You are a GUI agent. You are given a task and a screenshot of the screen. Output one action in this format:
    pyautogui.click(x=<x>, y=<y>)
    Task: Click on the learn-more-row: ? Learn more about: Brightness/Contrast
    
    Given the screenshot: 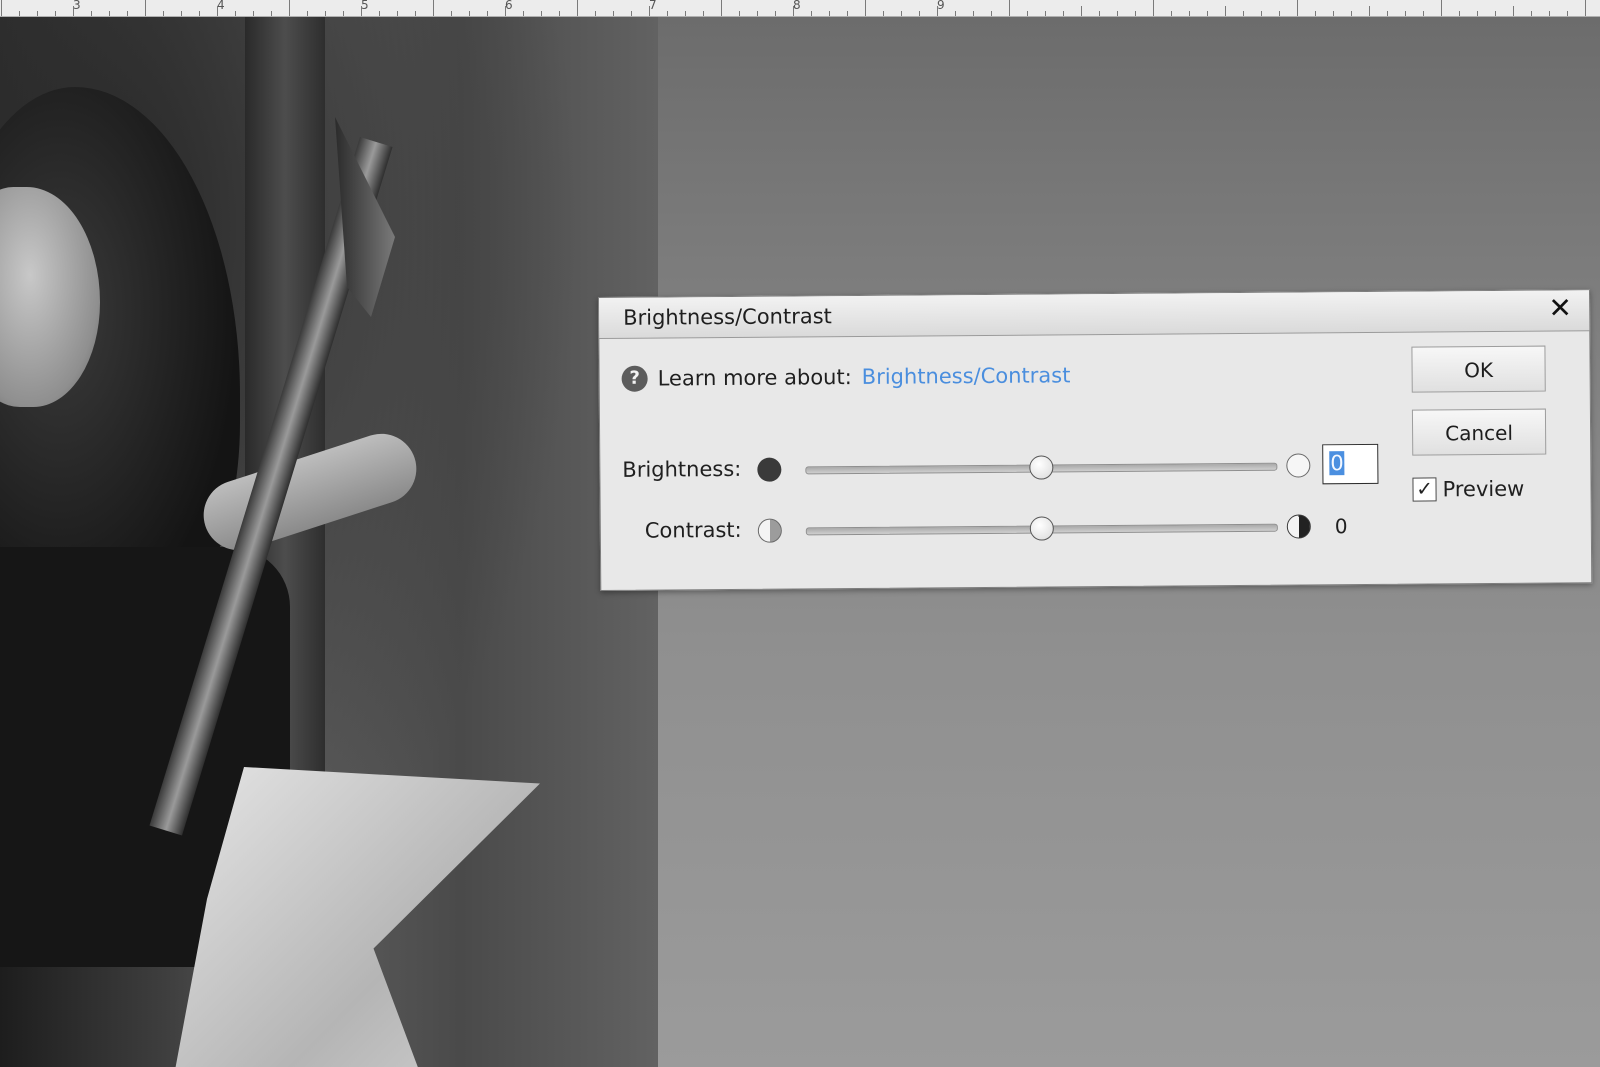 What is the action you would take?
    pyautogui.click(x=846, y=377)
    